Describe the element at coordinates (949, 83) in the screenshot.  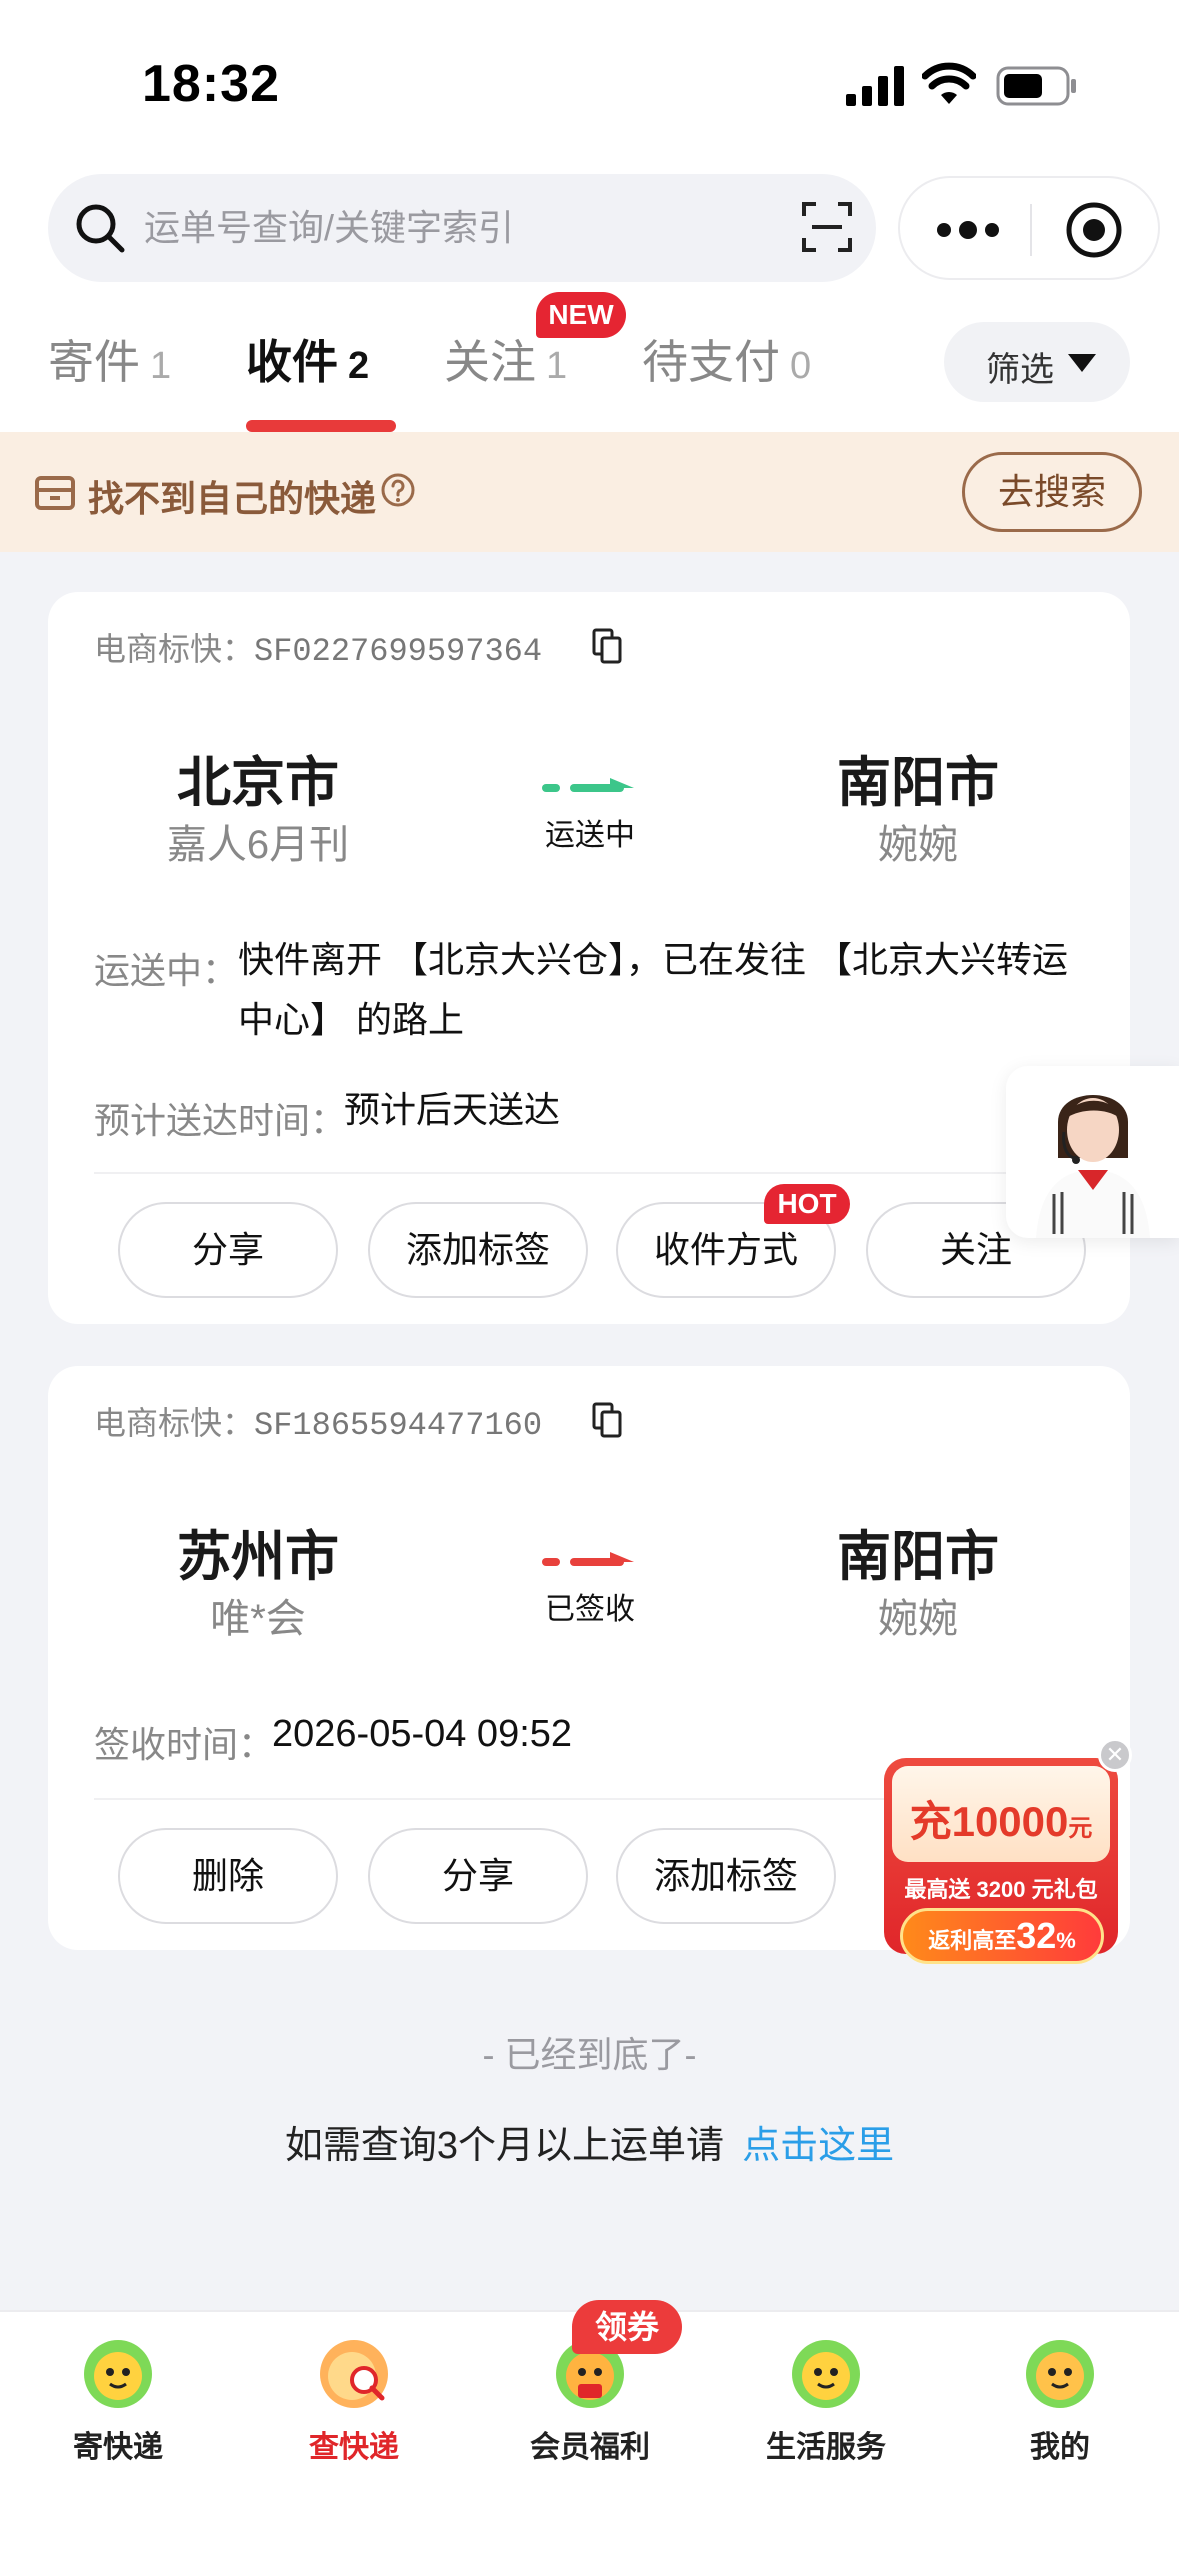
I see `wifi-icon` at that location.